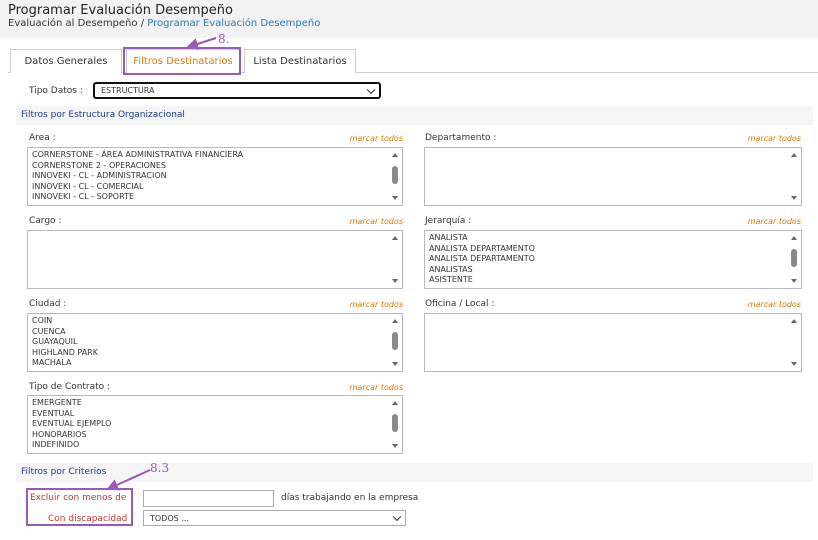 The width and height of the screenshot is (818, 540). What do you see at coordinates (224, 39) in the screenshot?
I see `step-annotation-tab: 8.` at bounding box center [224, 39].